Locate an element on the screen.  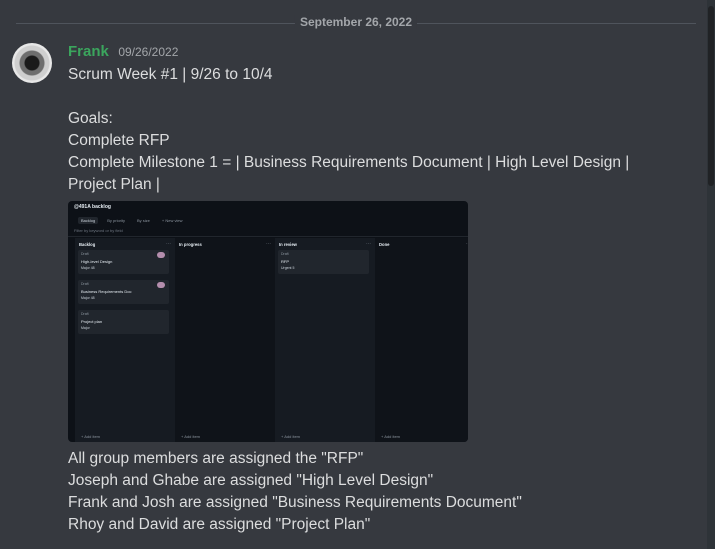
message-timestamp: 09/26/2022 is located at coordinates (148, 52).